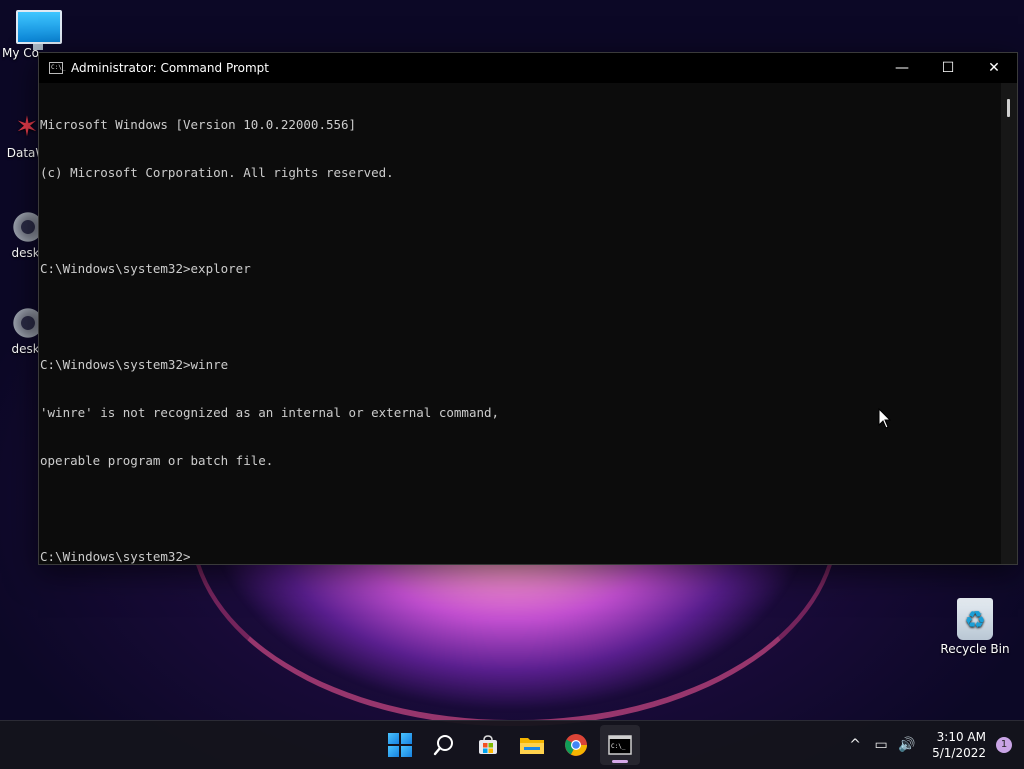  I want to click on search-button, so click(444, 745).